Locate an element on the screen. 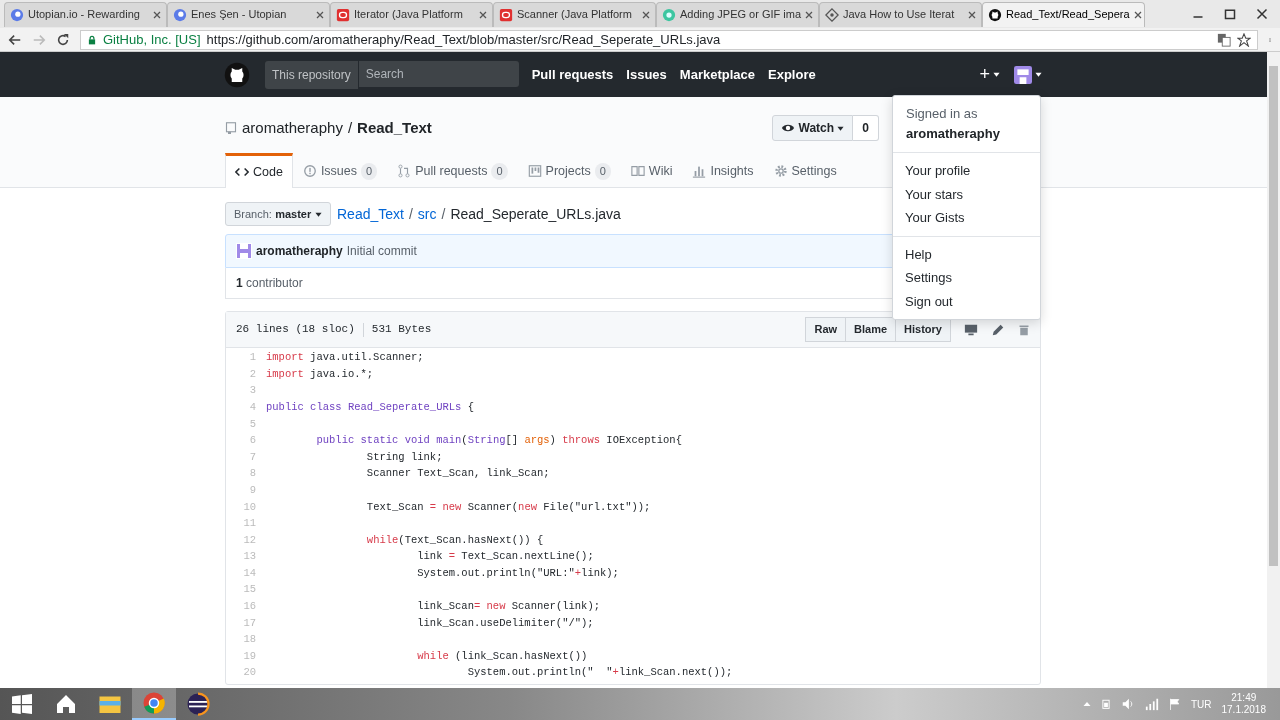 This screenshot has width=1280, height=720. avatar-menu is located at coordinates (1028, 74).